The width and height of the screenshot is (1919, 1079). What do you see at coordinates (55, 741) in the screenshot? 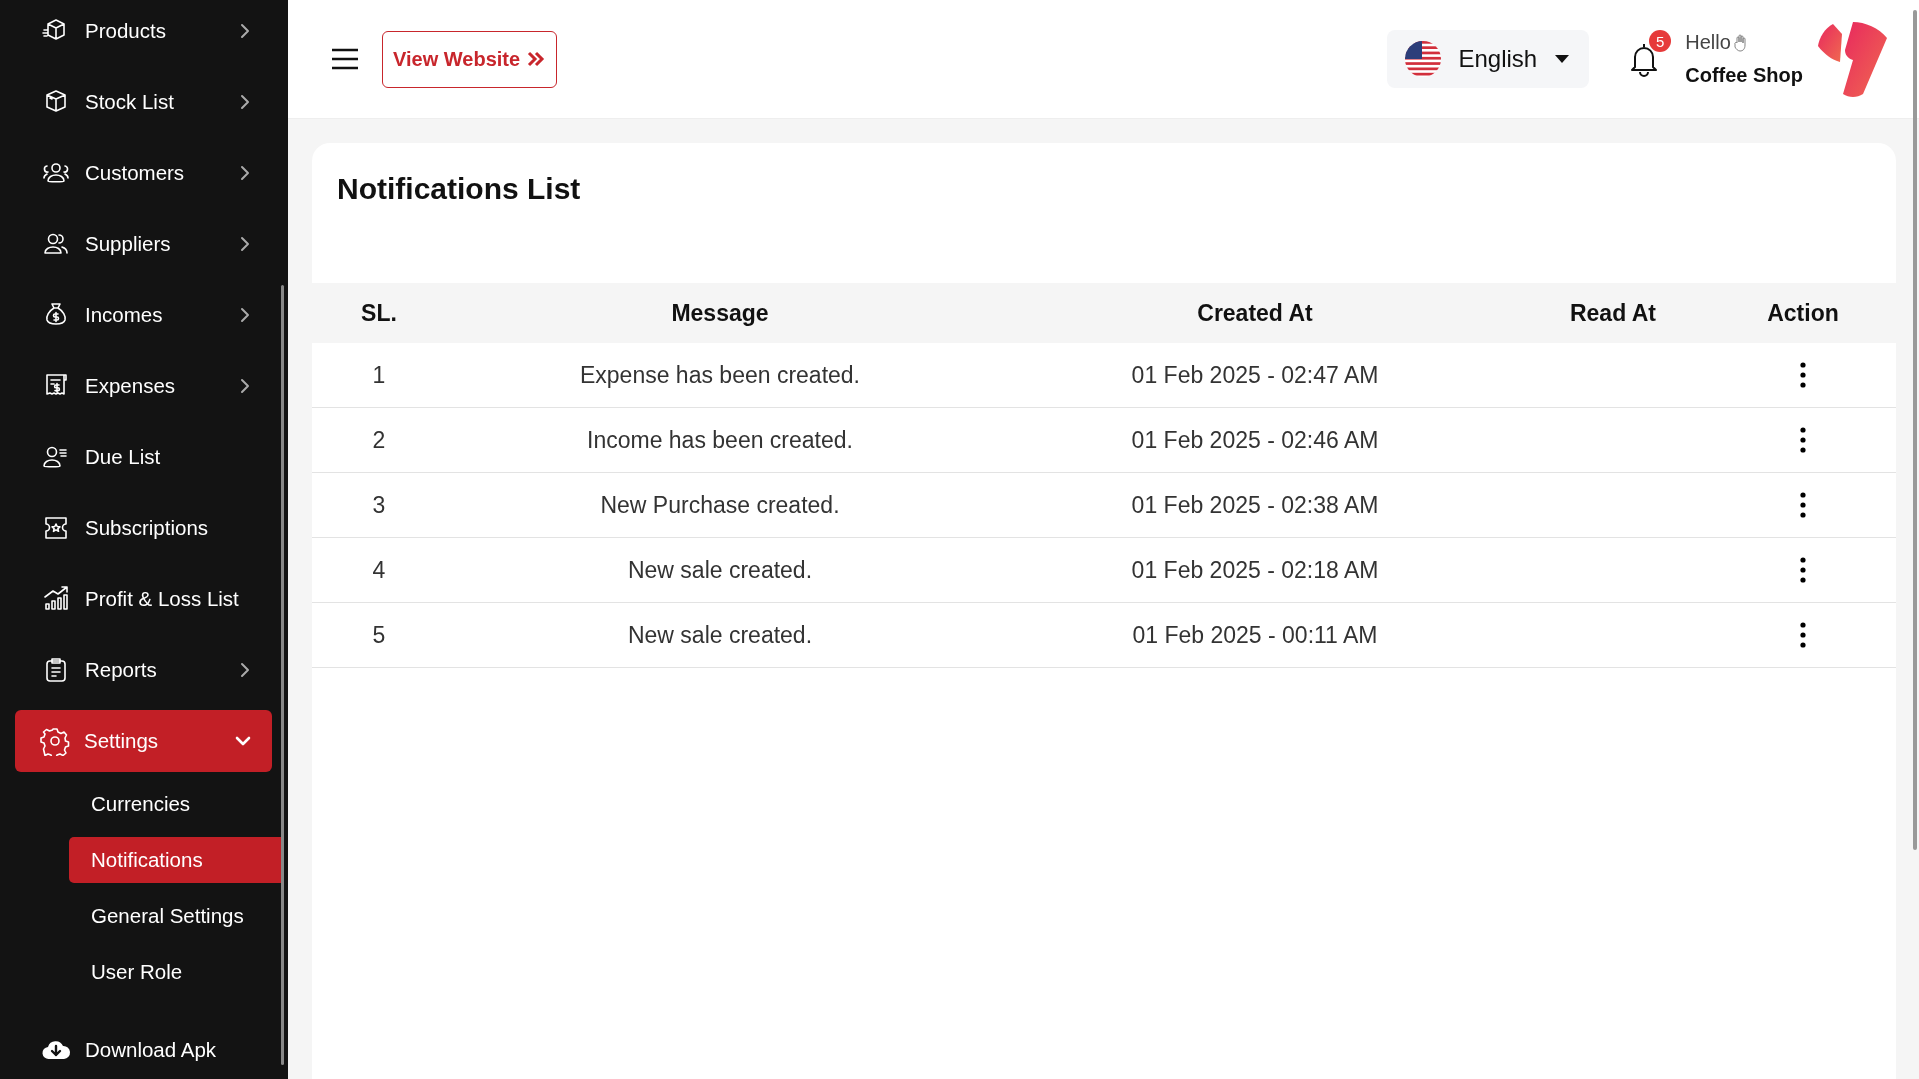
I see `gear-icon` at bounding box center [55, 741].